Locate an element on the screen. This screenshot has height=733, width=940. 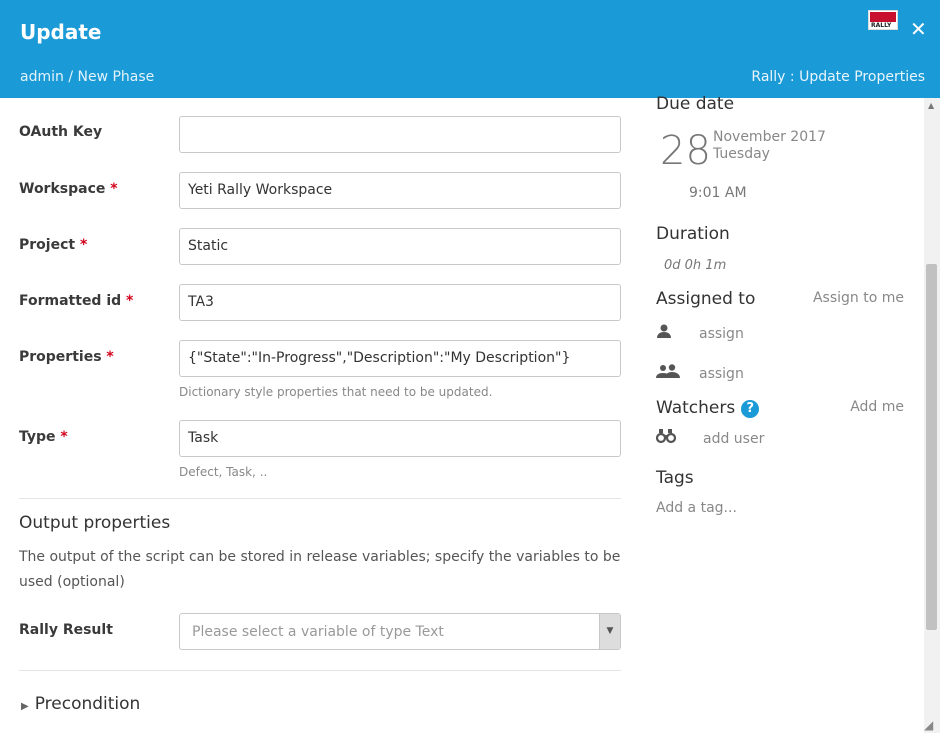
formatted-id-label: Formatted id * is located at coordinates (76, 301).